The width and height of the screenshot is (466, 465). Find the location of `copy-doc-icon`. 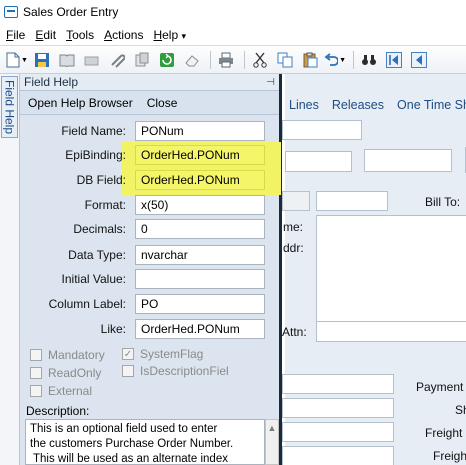

copy-doc-icon is located at coordinates (142, 60).